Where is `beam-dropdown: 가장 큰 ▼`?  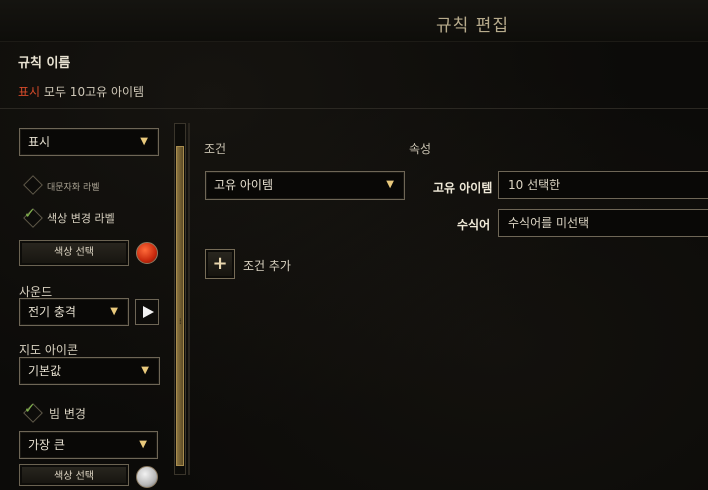 beam-dropdown: 가장 큰 ▼ is located at coordinates (88, 445).